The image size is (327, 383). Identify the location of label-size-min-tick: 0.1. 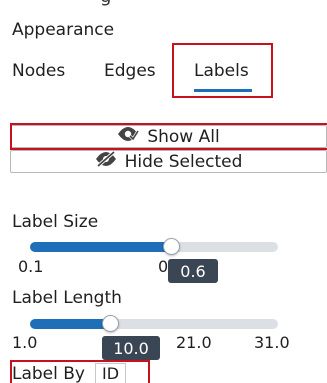
(31, 266).